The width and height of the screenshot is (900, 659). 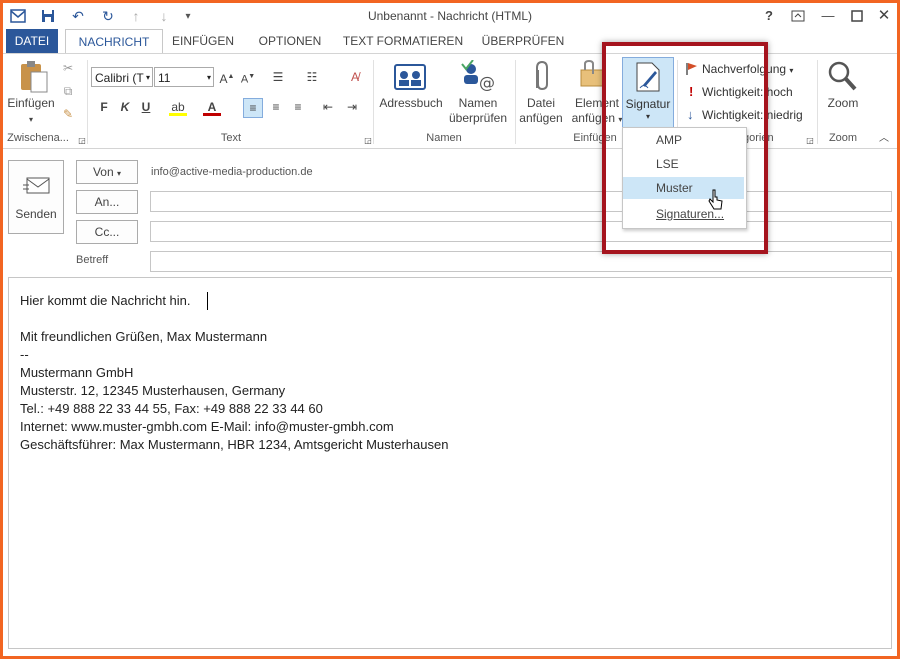 I want to click on subject-field, so click(x=521, y=261).